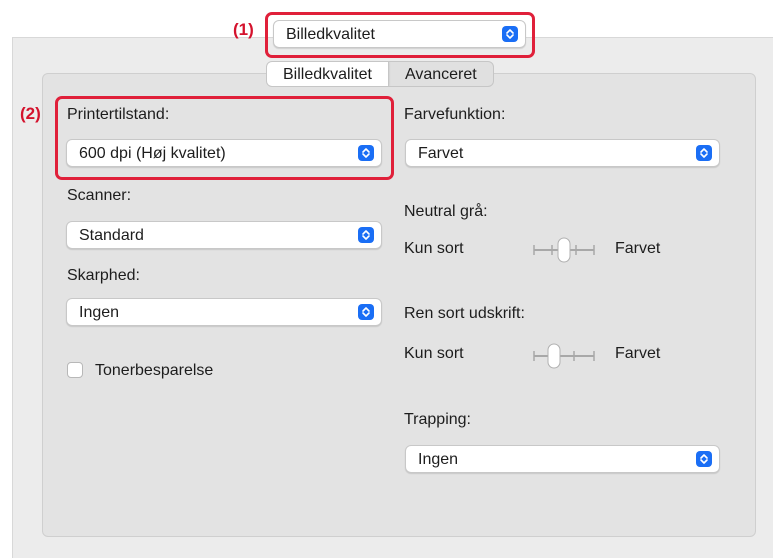 This screenshot has height=558, width=773. I want to click on sharpness-value: Ingen, so click(99, 312).